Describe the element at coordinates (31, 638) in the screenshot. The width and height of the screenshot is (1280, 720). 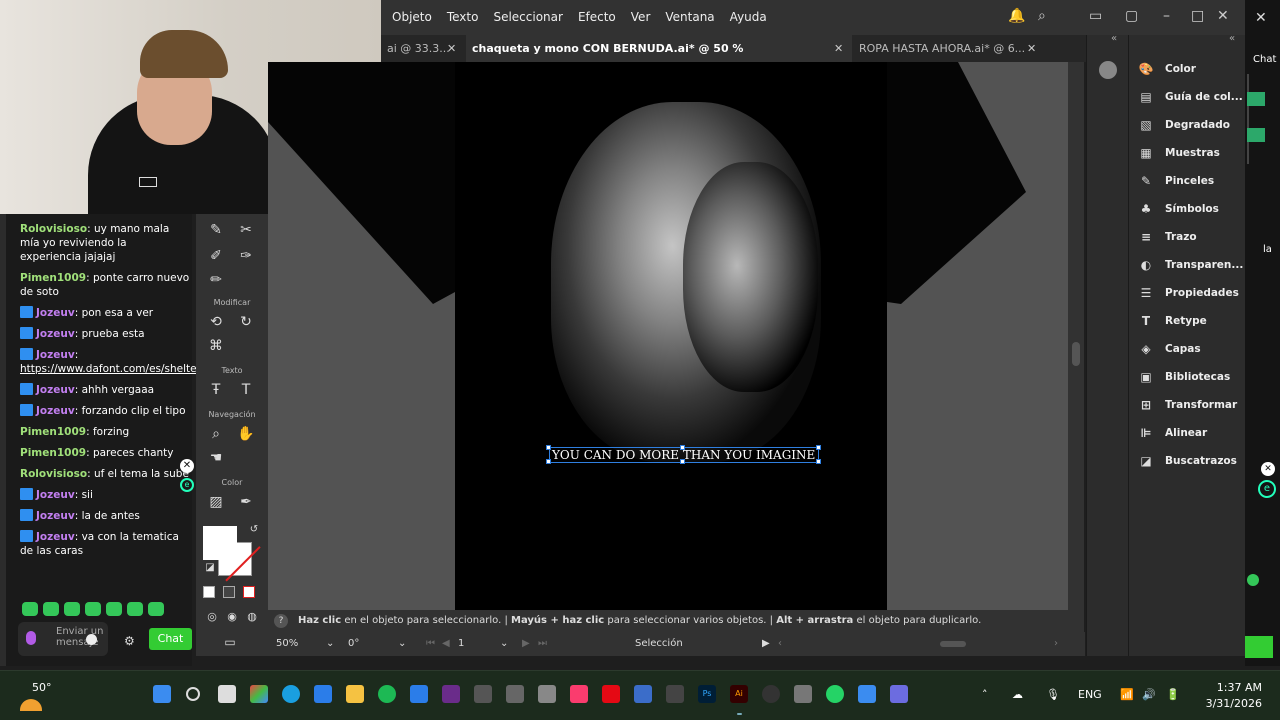
I see `mic-icon` at that location.